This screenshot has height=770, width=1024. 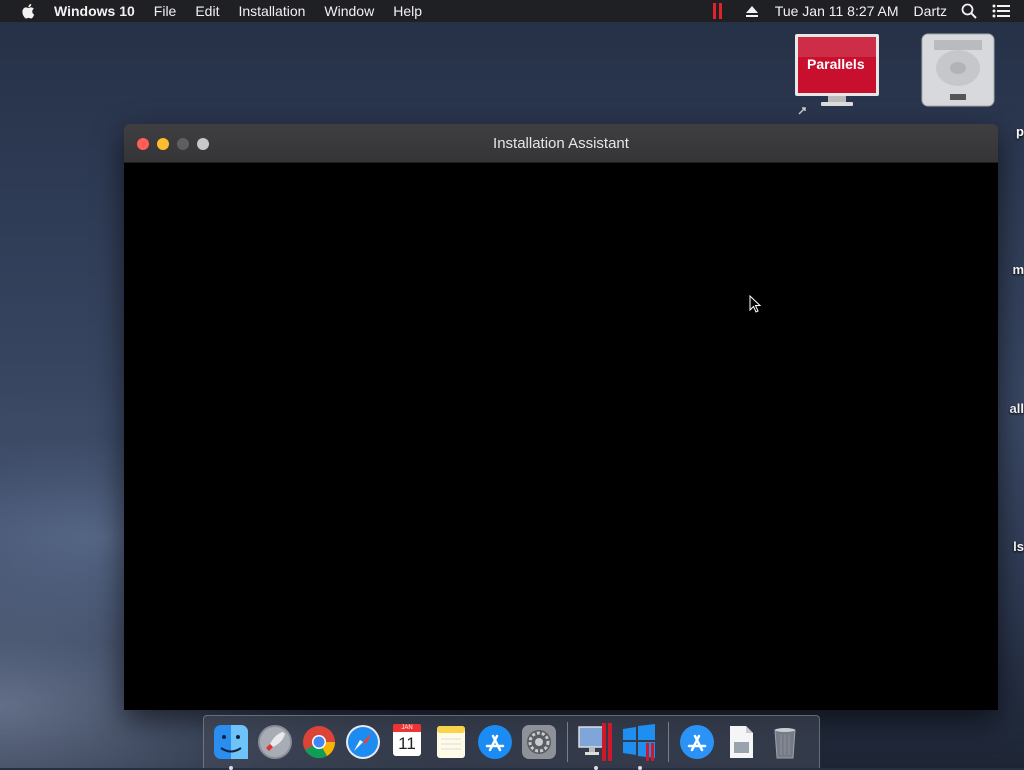 I want to click on dock: JAN 11, so click(x=511, y=742).